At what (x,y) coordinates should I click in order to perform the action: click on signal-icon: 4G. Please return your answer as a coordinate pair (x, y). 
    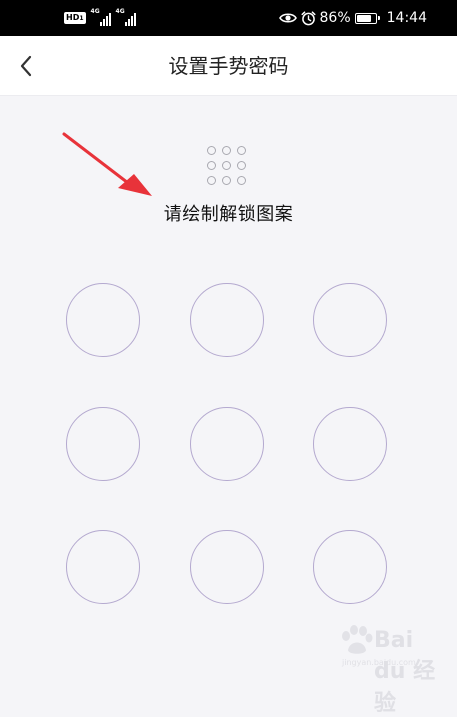
    Looking at the image, I should click on (100, 17).